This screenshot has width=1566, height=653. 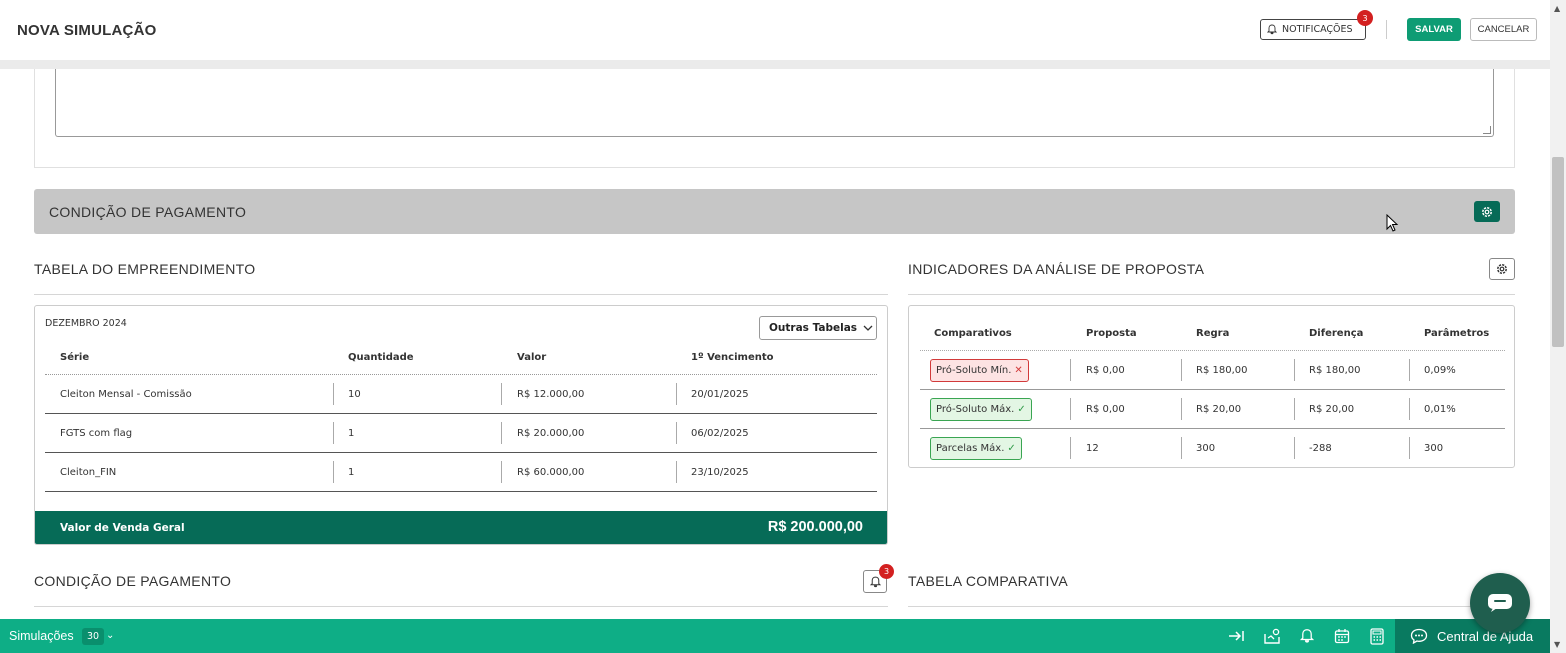 What do you see at coordinates (1440, 409) in the screenshot?
I see `cell-parametros: 0,01%` at bounding box center [1440, 409].